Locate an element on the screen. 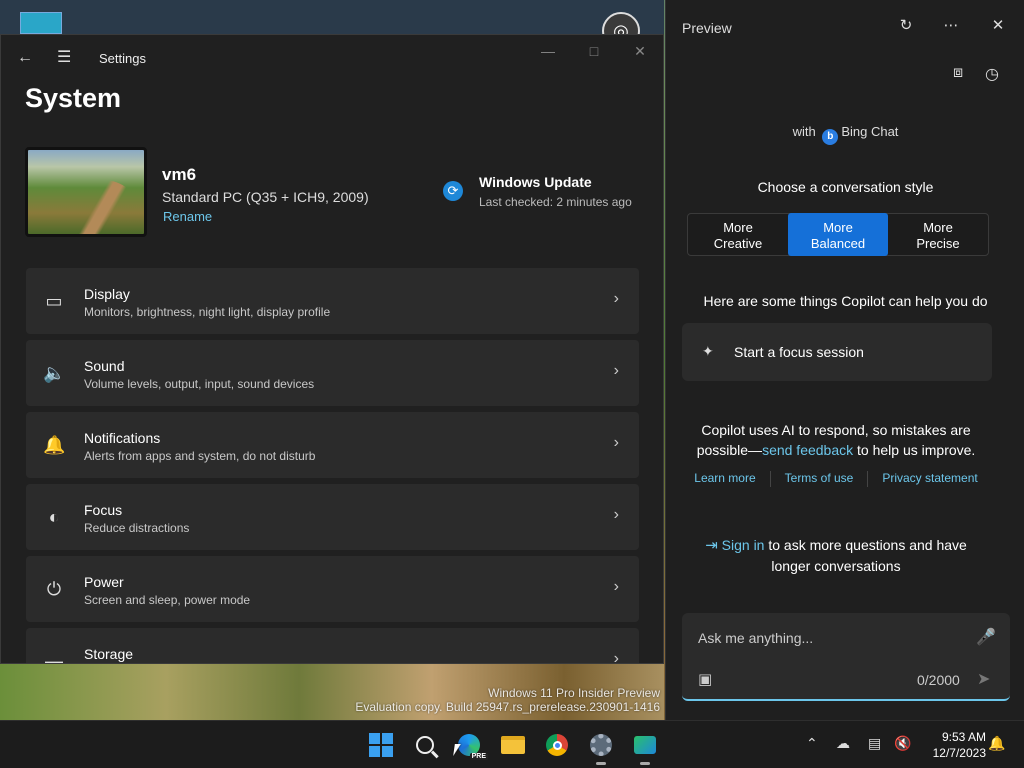 This screenshot has height=768, width=1024. item-subtitle: Screen and sleep, power mode is located at coordinates (167, 600).